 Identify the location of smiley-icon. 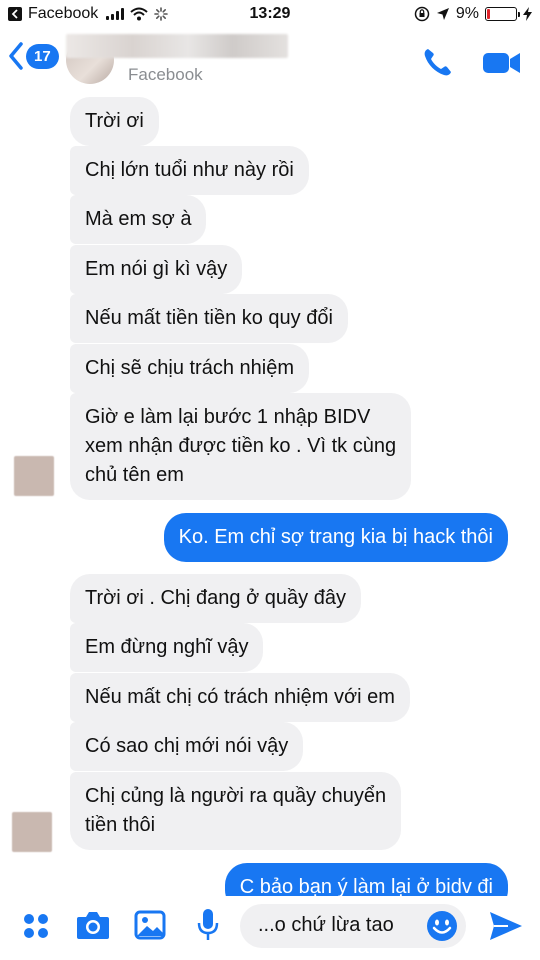
(442, 926).